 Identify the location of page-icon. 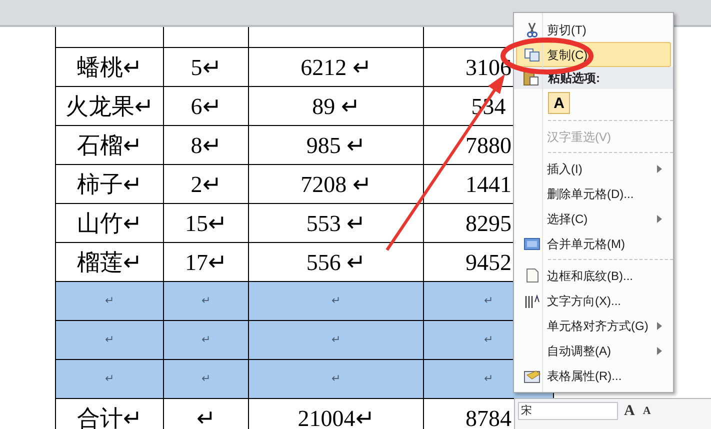
(532, 275).